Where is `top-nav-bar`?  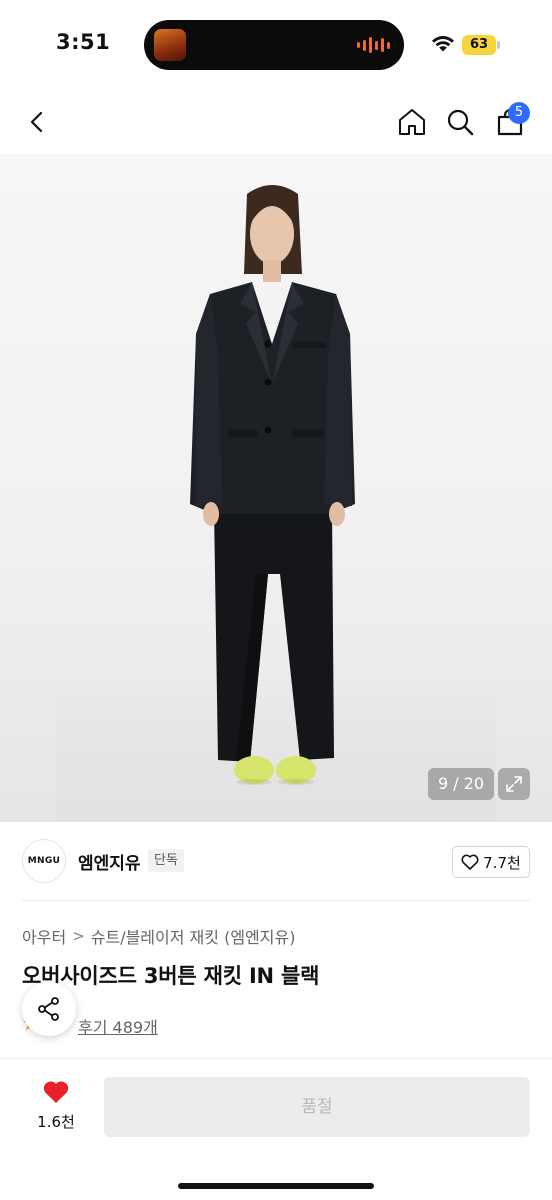 top-nav-bar is located at coordinates (276, 122).